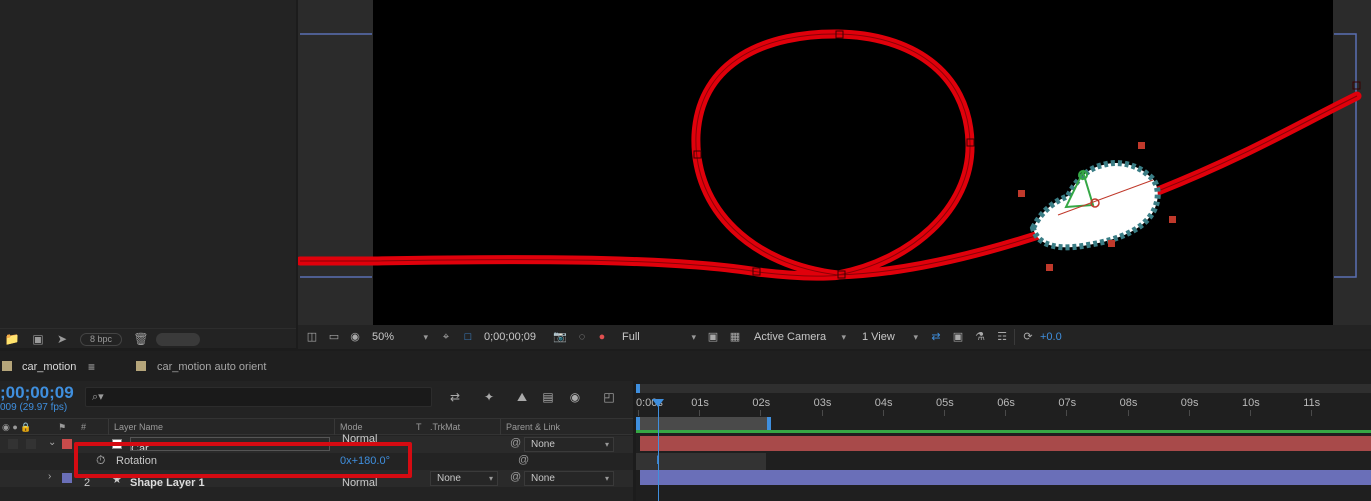  What do you see at coordinates (12, 339) in the screenshot?
I see `folder-icon: 📁` at bounding box center [12, 339].